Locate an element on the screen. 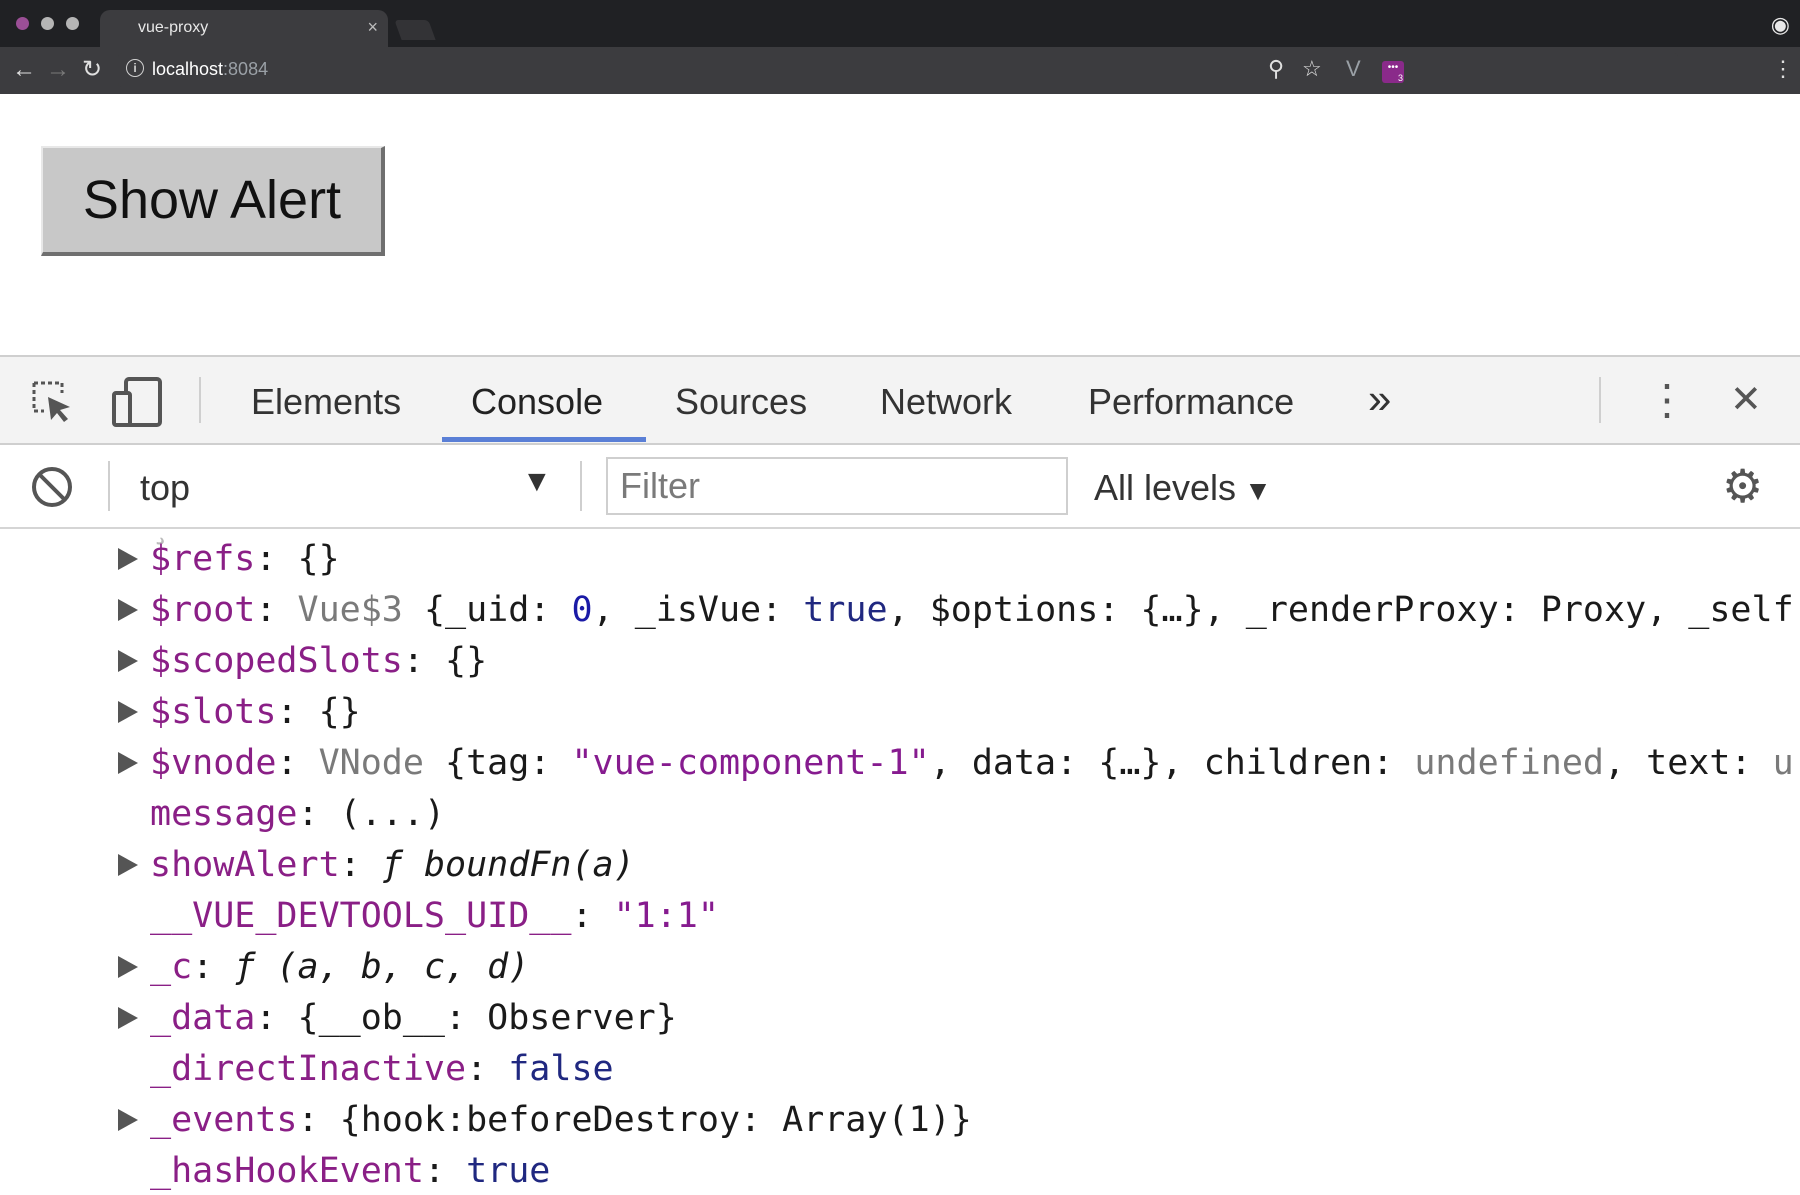 The width and height of the screenshot is (1800, 1195). reload-icon: ↻ is located at coordinates (92, 70).